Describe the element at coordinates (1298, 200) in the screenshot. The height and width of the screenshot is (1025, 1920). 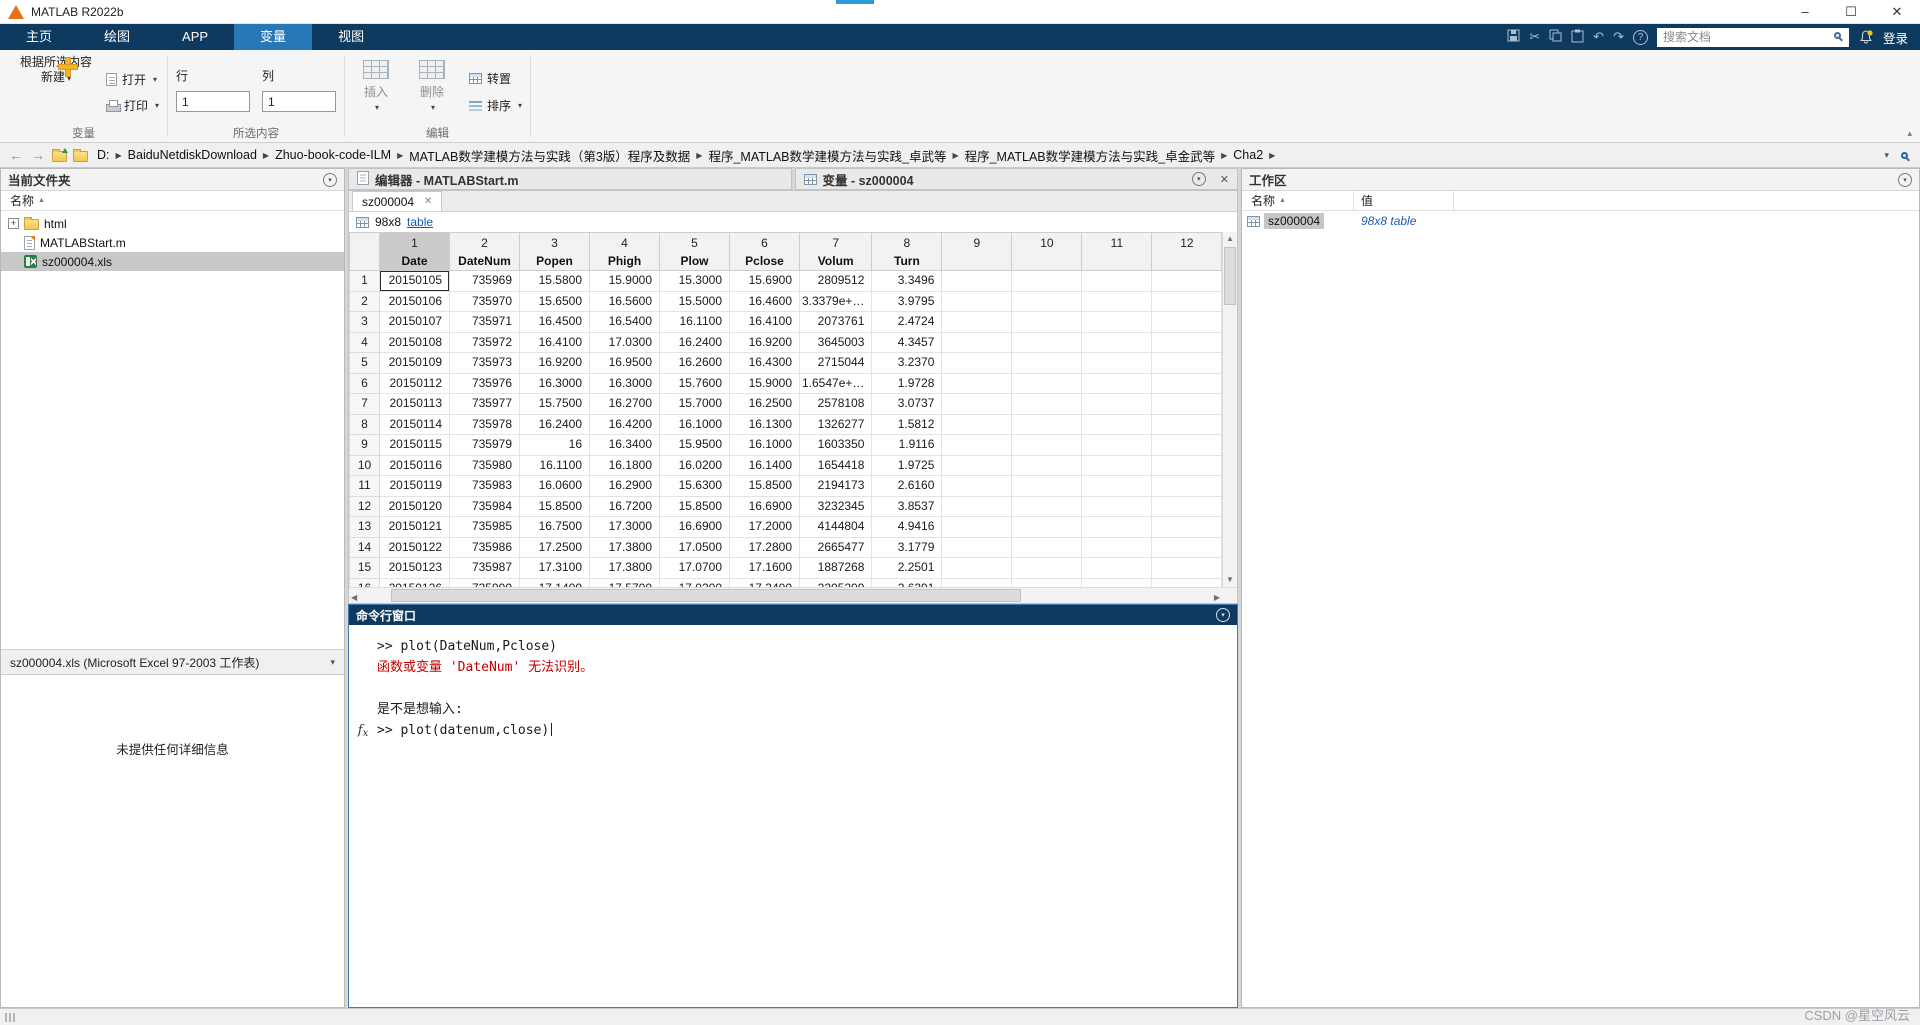
I see `workspace-name-header: 名称 ▲` at that location.